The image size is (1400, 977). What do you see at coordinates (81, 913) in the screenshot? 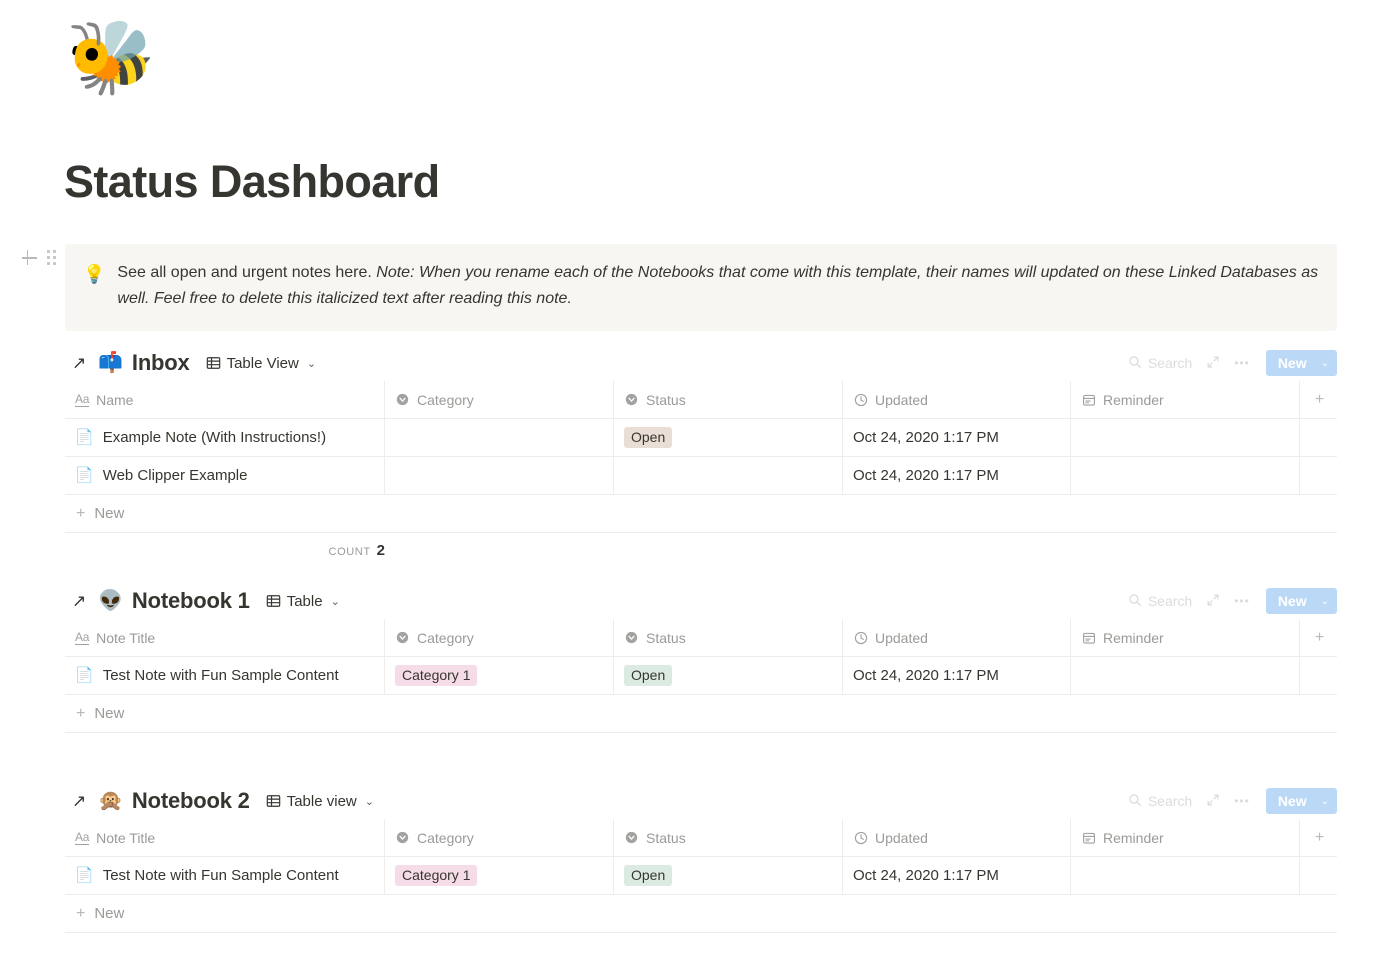
I see `plus-icon: +` at bounding box center [81, 913].